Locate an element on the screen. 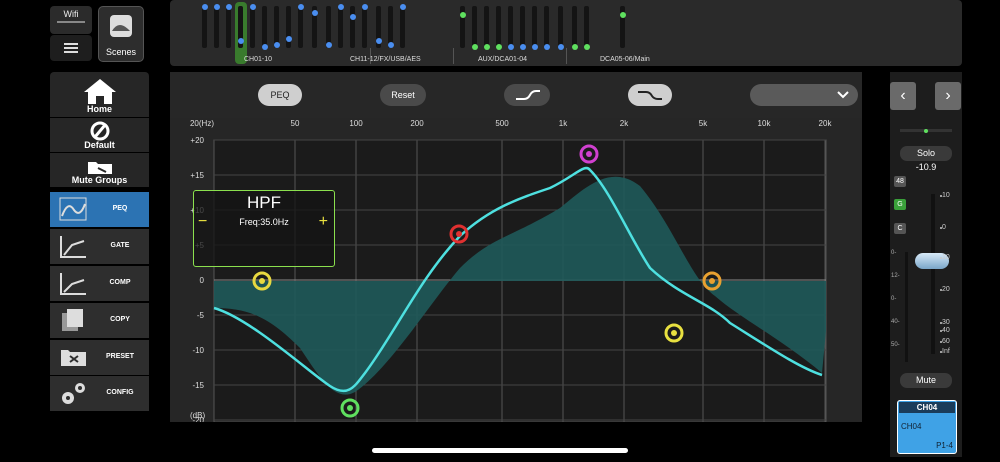 This screenshot has width=1000, height=462. channel-strip-card: CH04 CH04 P1-4 is located at coordinates (927, 427).